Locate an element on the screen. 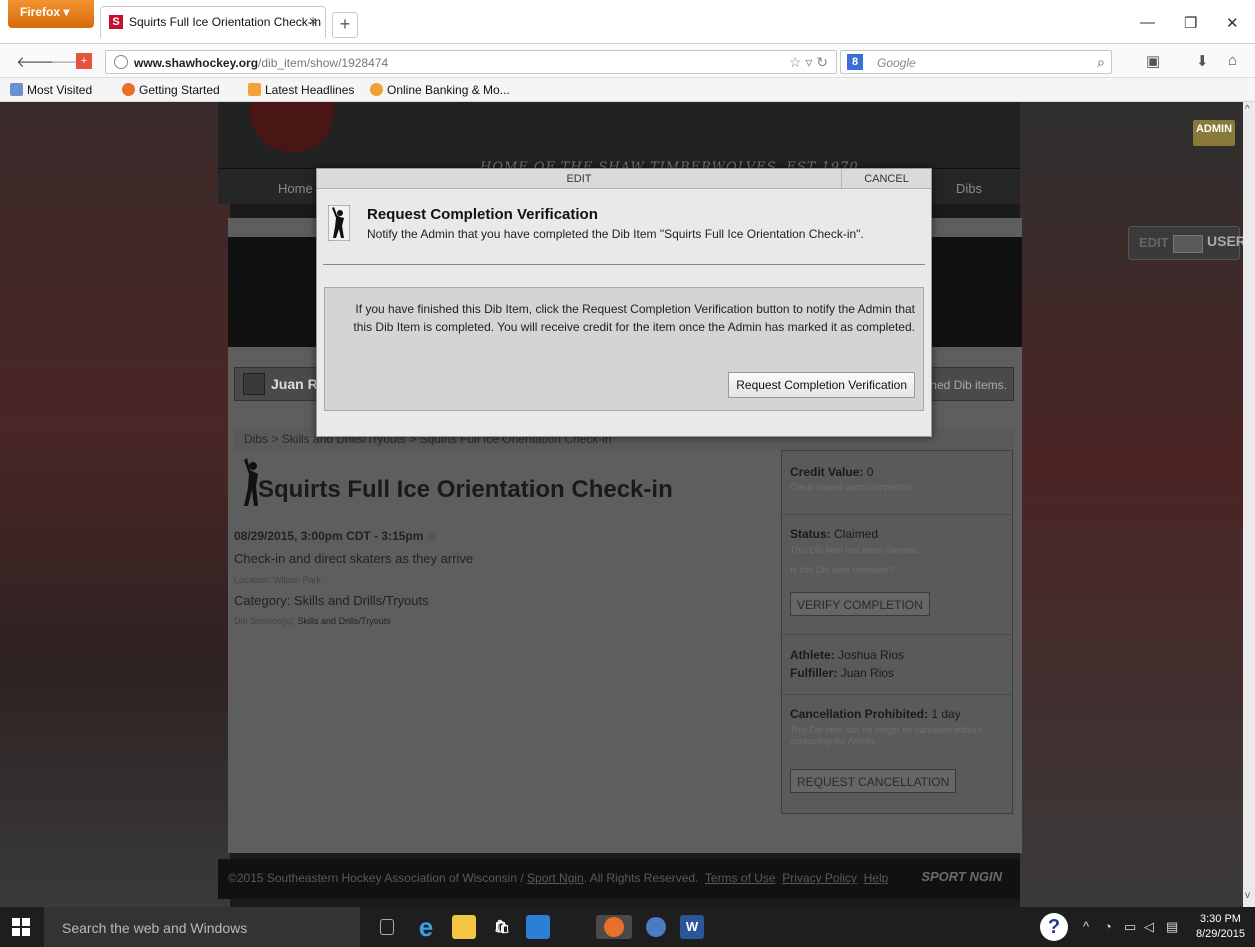 The height and width of the screenshot is (947, 1255). request-cancellation-button: REQUEST CANCELLATION is located at coordinates (873, 781).